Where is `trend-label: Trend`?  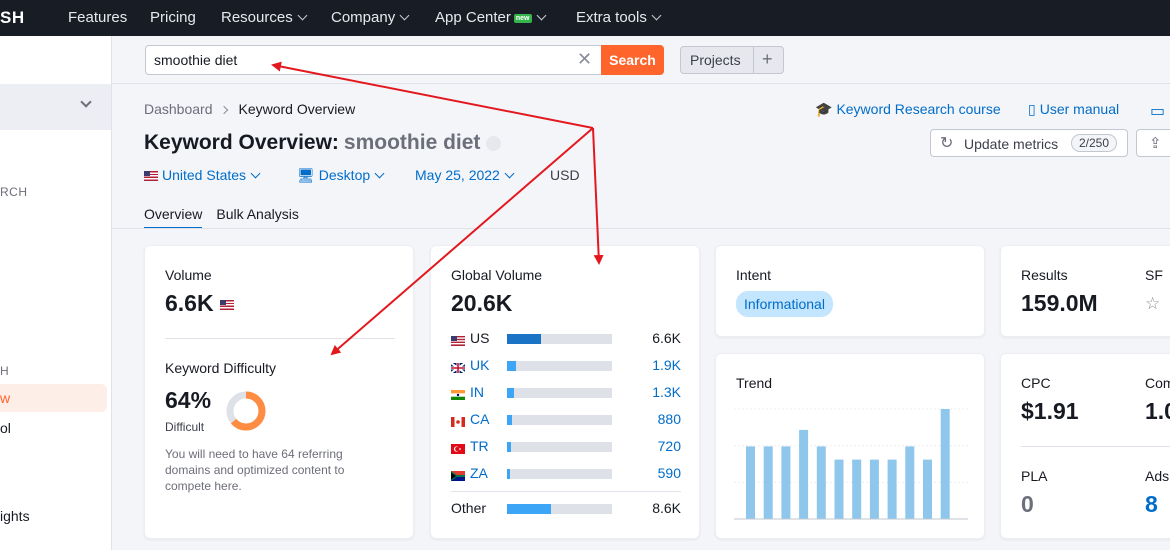
trend-label: Trend is located at coordinates (754, 383).